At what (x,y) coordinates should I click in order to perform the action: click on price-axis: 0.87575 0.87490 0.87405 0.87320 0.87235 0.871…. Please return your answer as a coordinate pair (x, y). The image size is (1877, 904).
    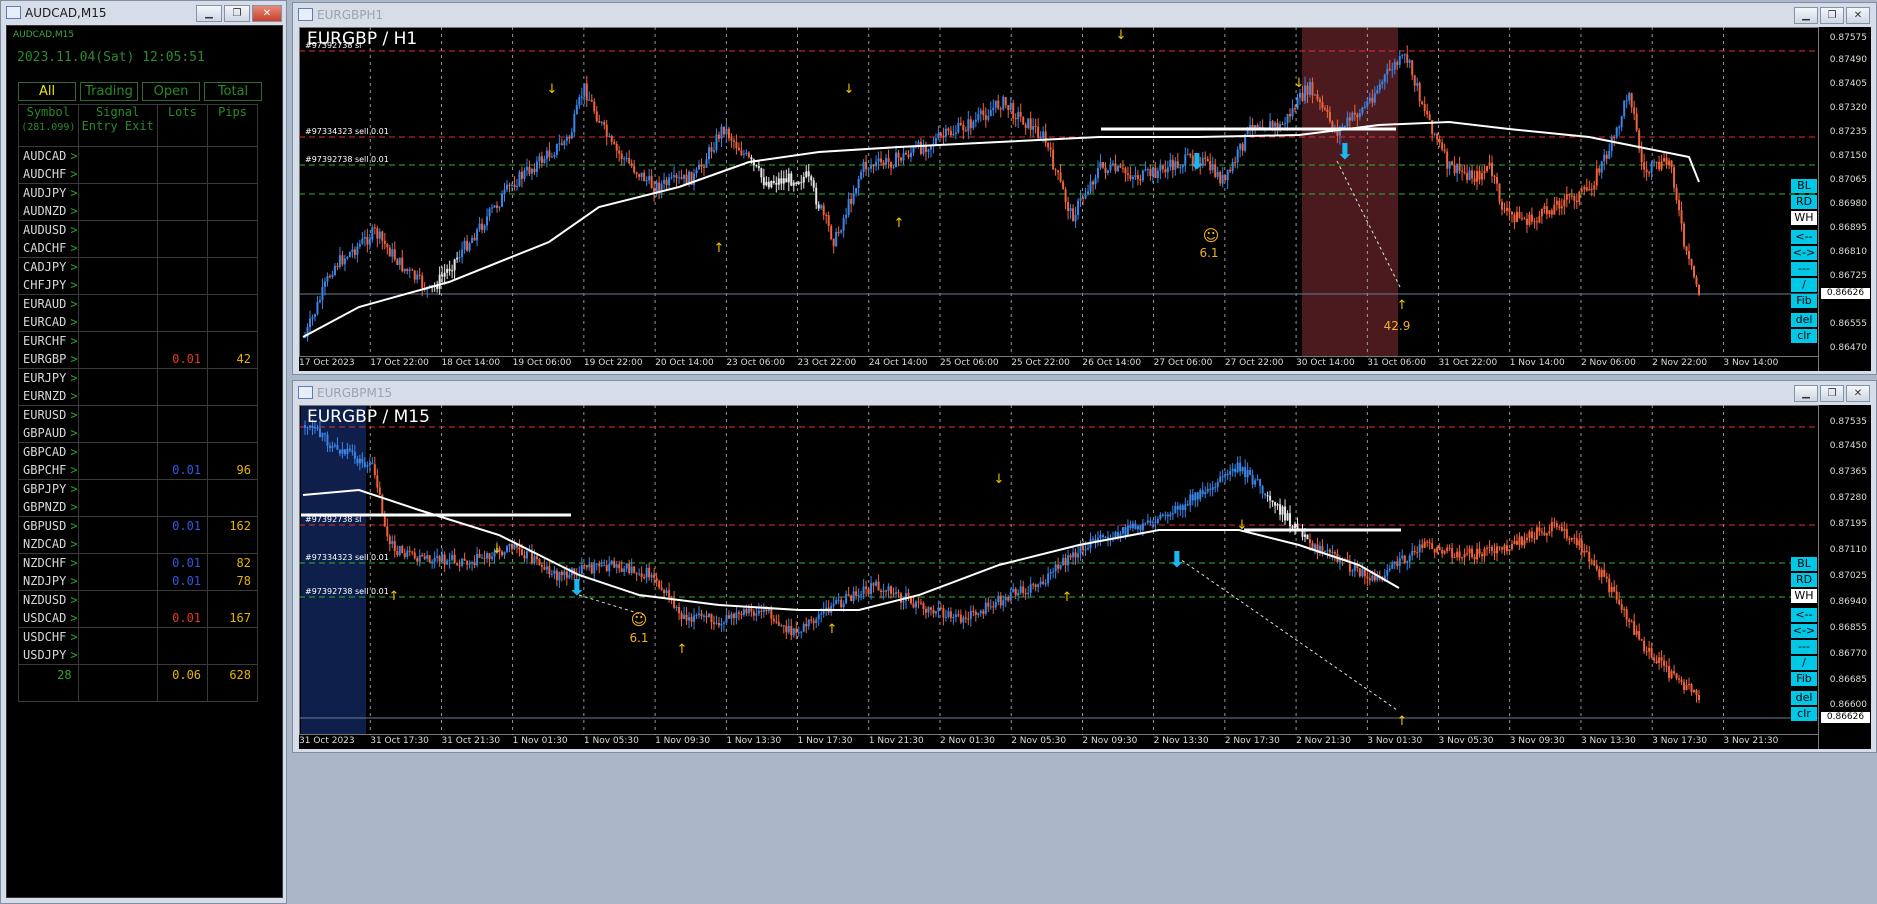
    Looking at the image, I should click on (1844, 199).